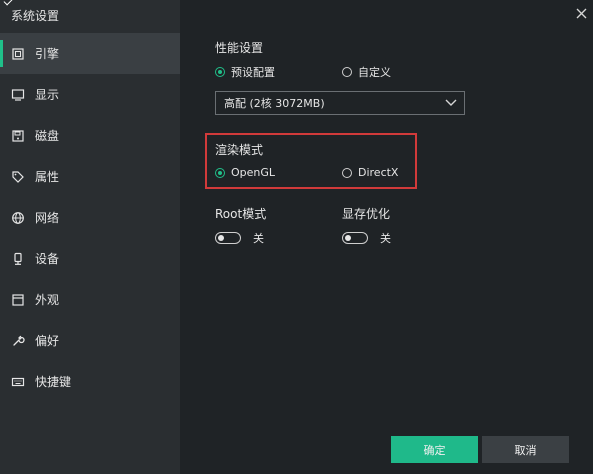  Describe the element at coordinates (18, 341) in the screenshot. I see `wrench-icon` at that location.